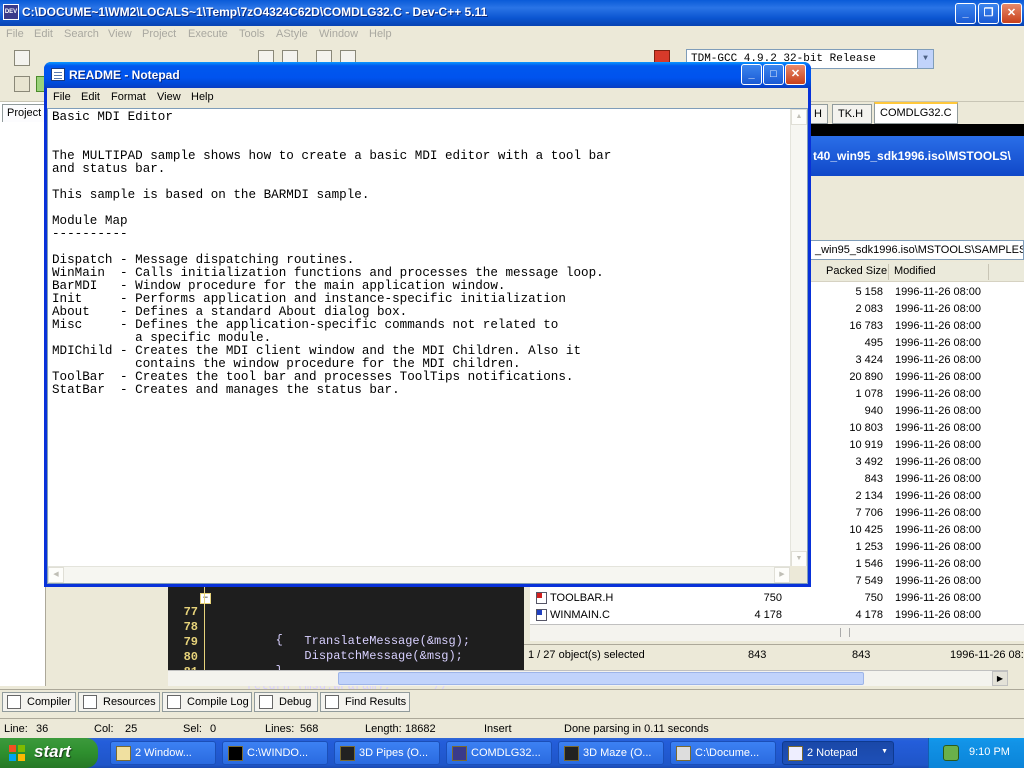  Describe the element at coordinates (751, 74) in the screenshot. I see `notepad-minimize-button: _` at that location.